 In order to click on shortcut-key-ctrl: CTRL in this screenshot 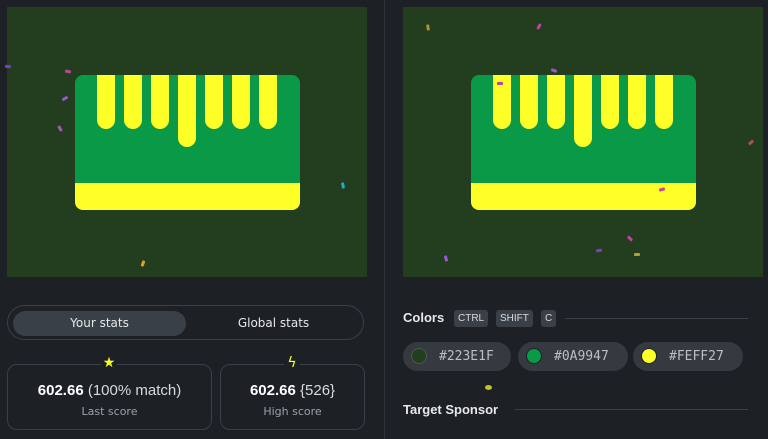, I will do `click(471, 318)`.